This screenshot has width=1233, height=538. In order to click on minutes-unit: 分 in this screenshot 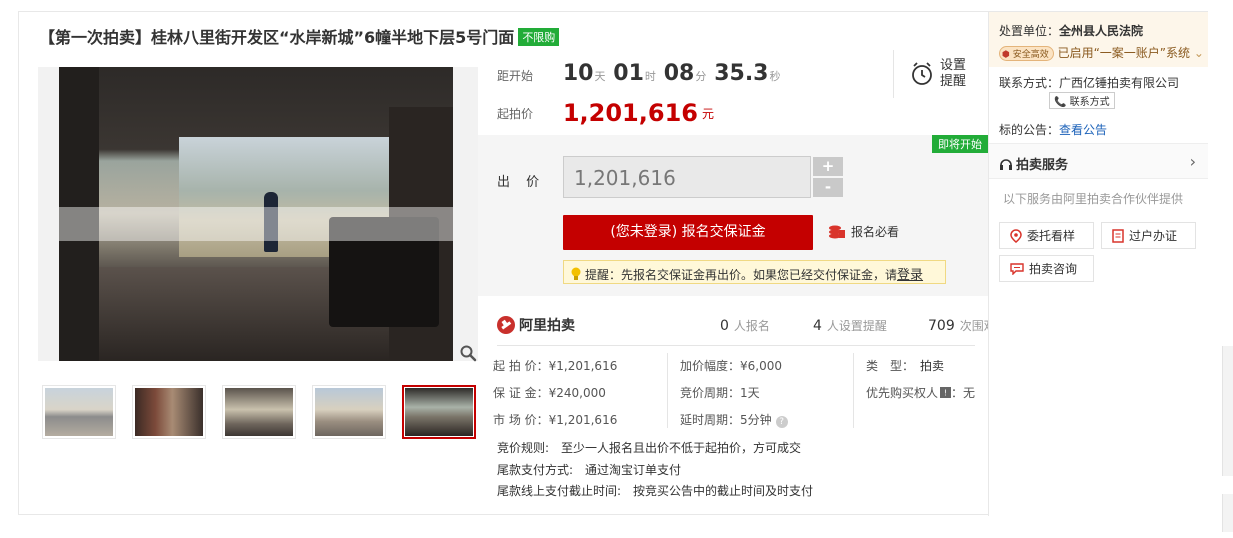, I will do `click(701, 76)`.